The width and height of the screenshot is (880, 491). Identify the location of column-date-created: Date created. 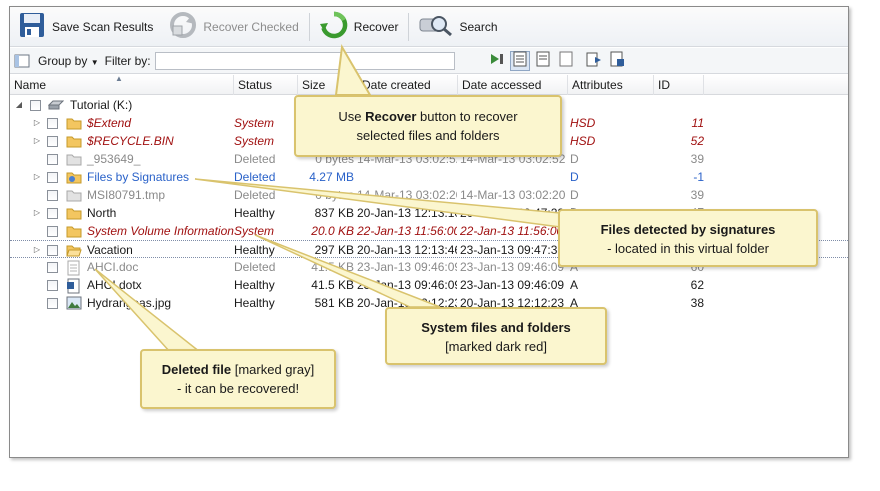
(408, 85).